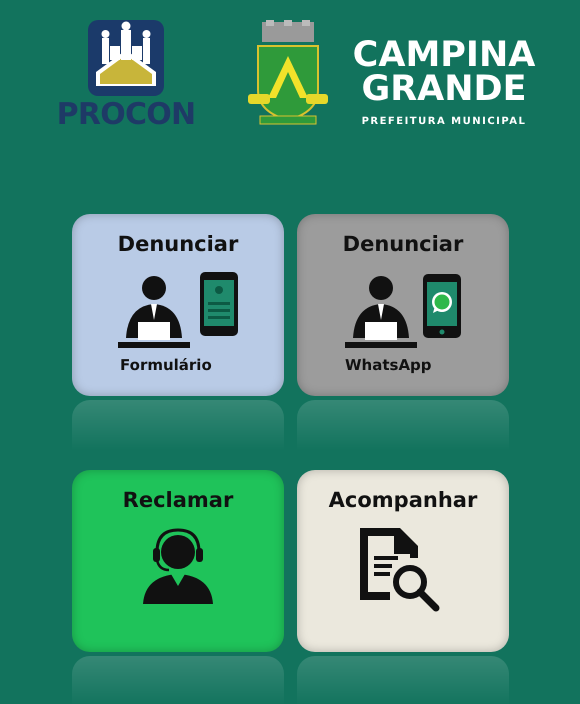  Describe the element at coordinates (178, 500) in the screenshot. I see `tile-title: Reclamar` at that location.